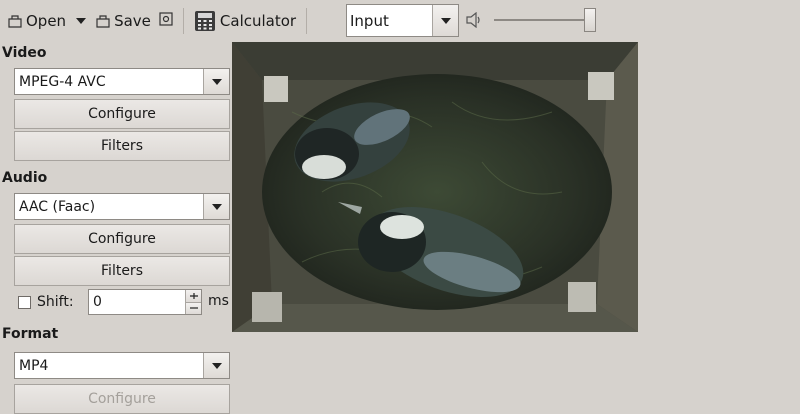 The height and width of the screenshot is (414, 800). I want to click on decrement-button, so click(193, 307).